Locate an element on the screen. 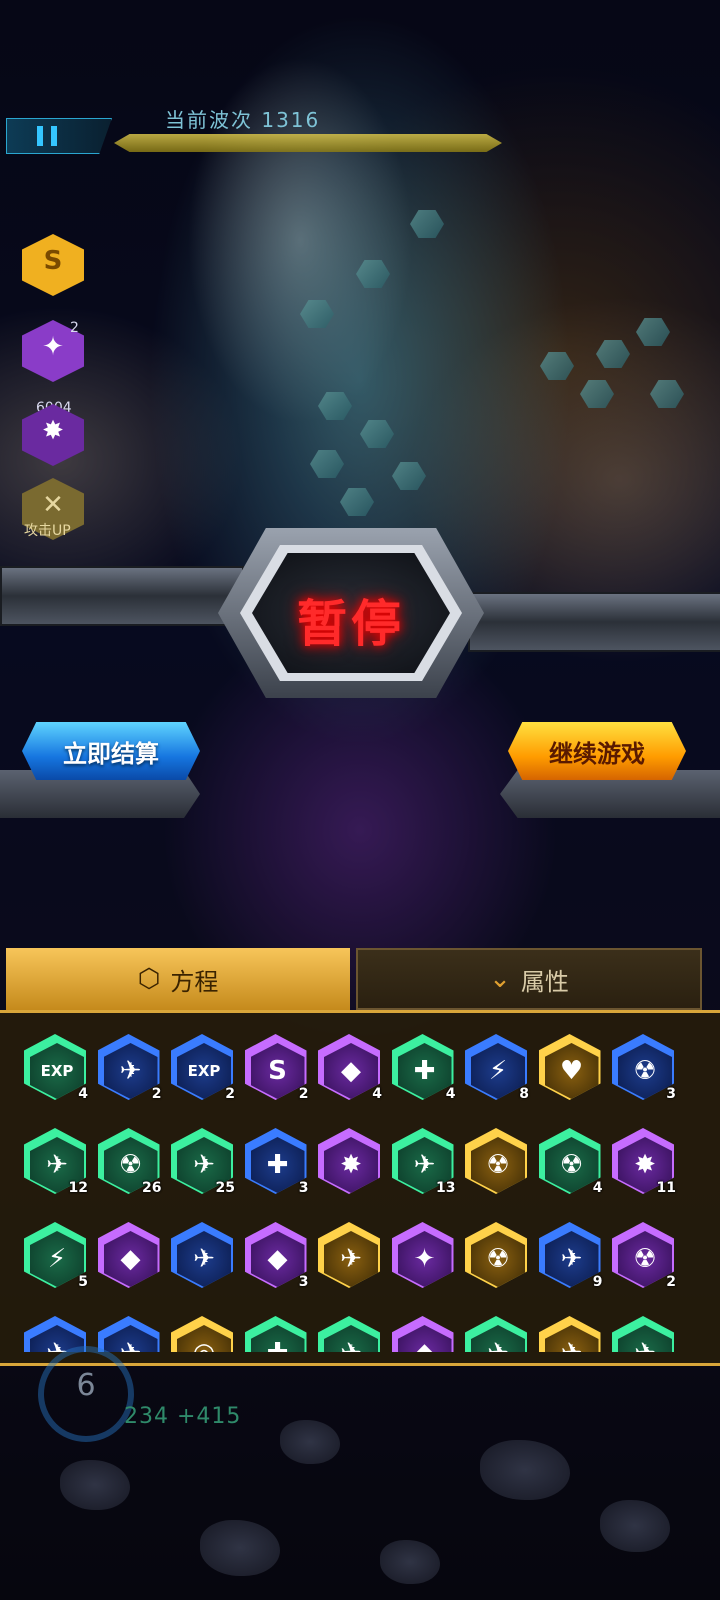  skill-icon: ☢ 26 is located at coordinates (129, 1160).